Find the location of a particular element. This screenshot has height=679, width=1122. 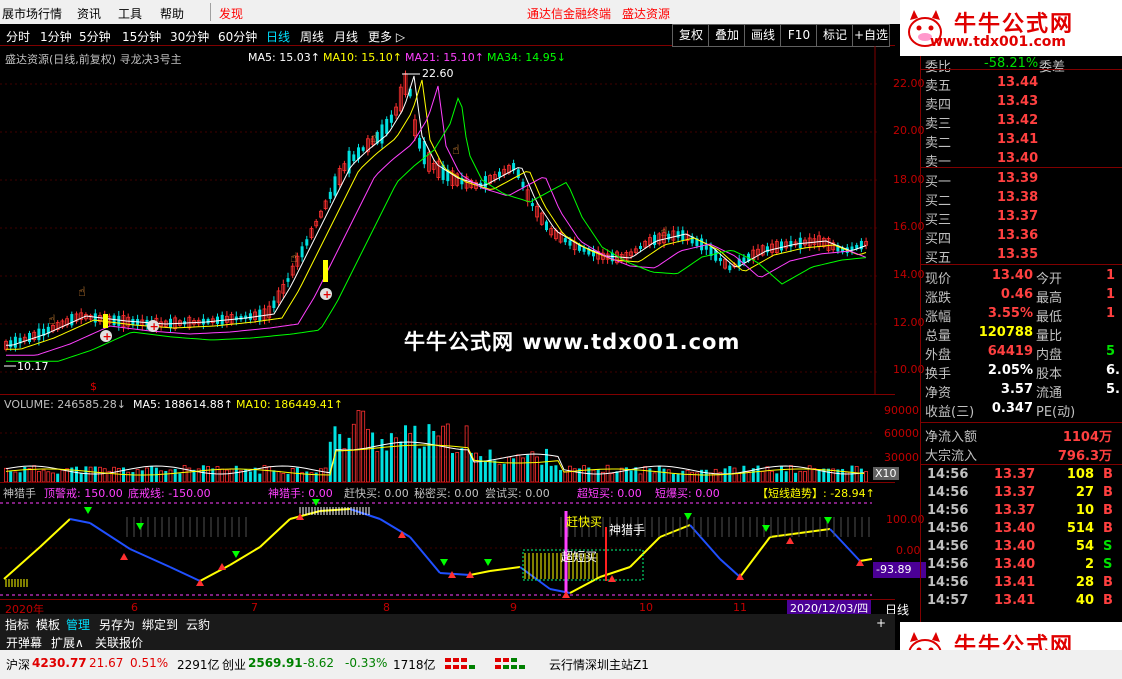

period-15min: 15分钟 is located at coordinates (141, 36).